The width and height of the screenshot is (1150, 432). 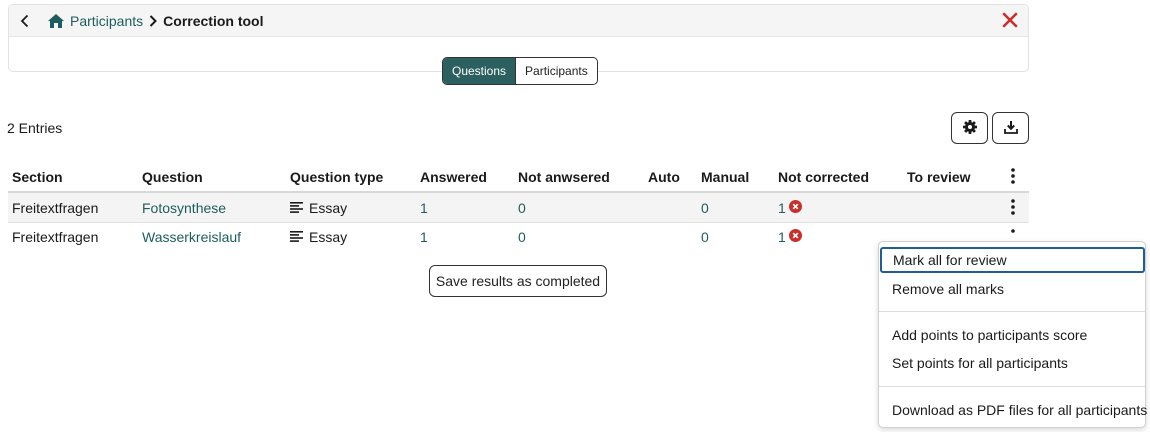 I want to click on save-results-button: Save results as completed, so click(x=518, y=281).